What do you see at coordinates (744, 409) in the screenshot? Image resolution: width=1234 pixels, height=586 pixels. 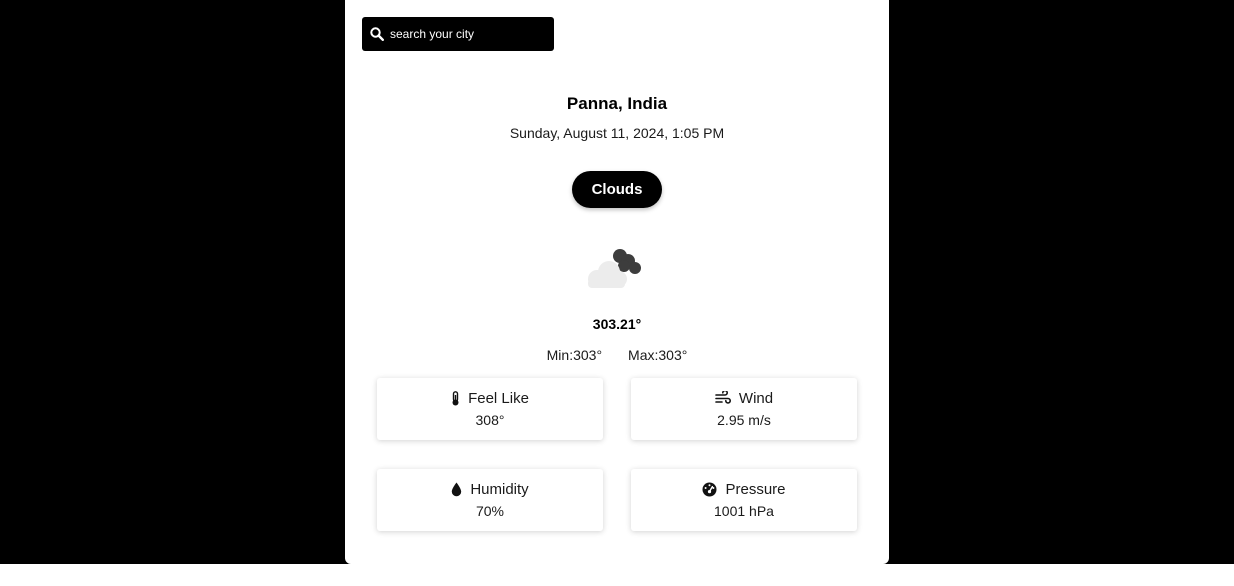 I see `wind-card: Wind 2.95 m/s` at bounding box center [744, 409].